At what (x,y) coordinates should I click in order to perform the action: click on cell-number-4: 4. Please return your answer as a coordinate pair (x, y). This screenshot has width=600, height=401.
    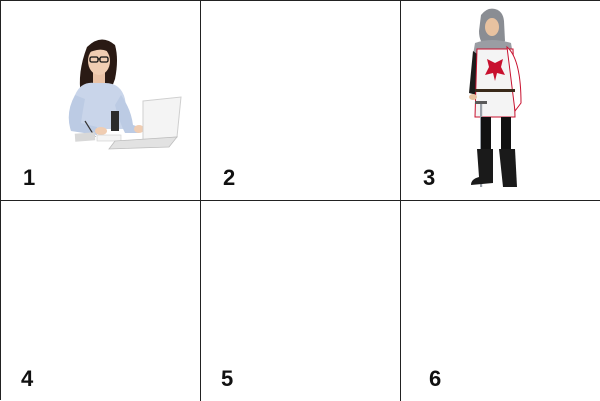
    Looking at the image, I should click on (27, 378).